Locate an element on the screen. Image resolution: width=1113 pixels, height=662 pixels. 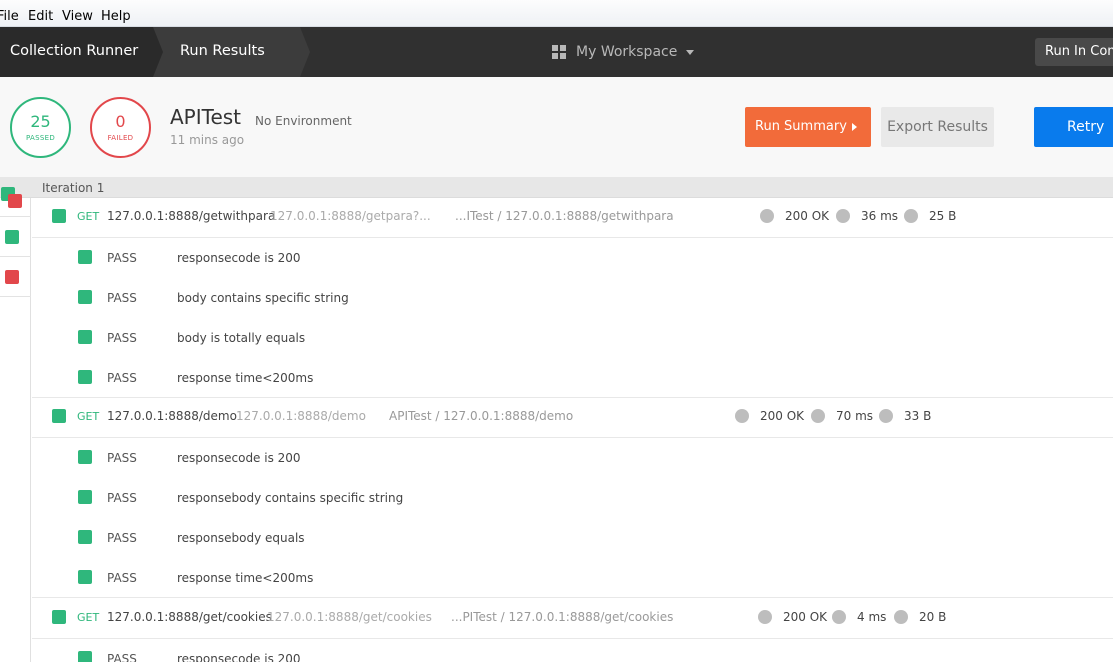
workspace-label: My Workspace is located at coordinates (627, 52).